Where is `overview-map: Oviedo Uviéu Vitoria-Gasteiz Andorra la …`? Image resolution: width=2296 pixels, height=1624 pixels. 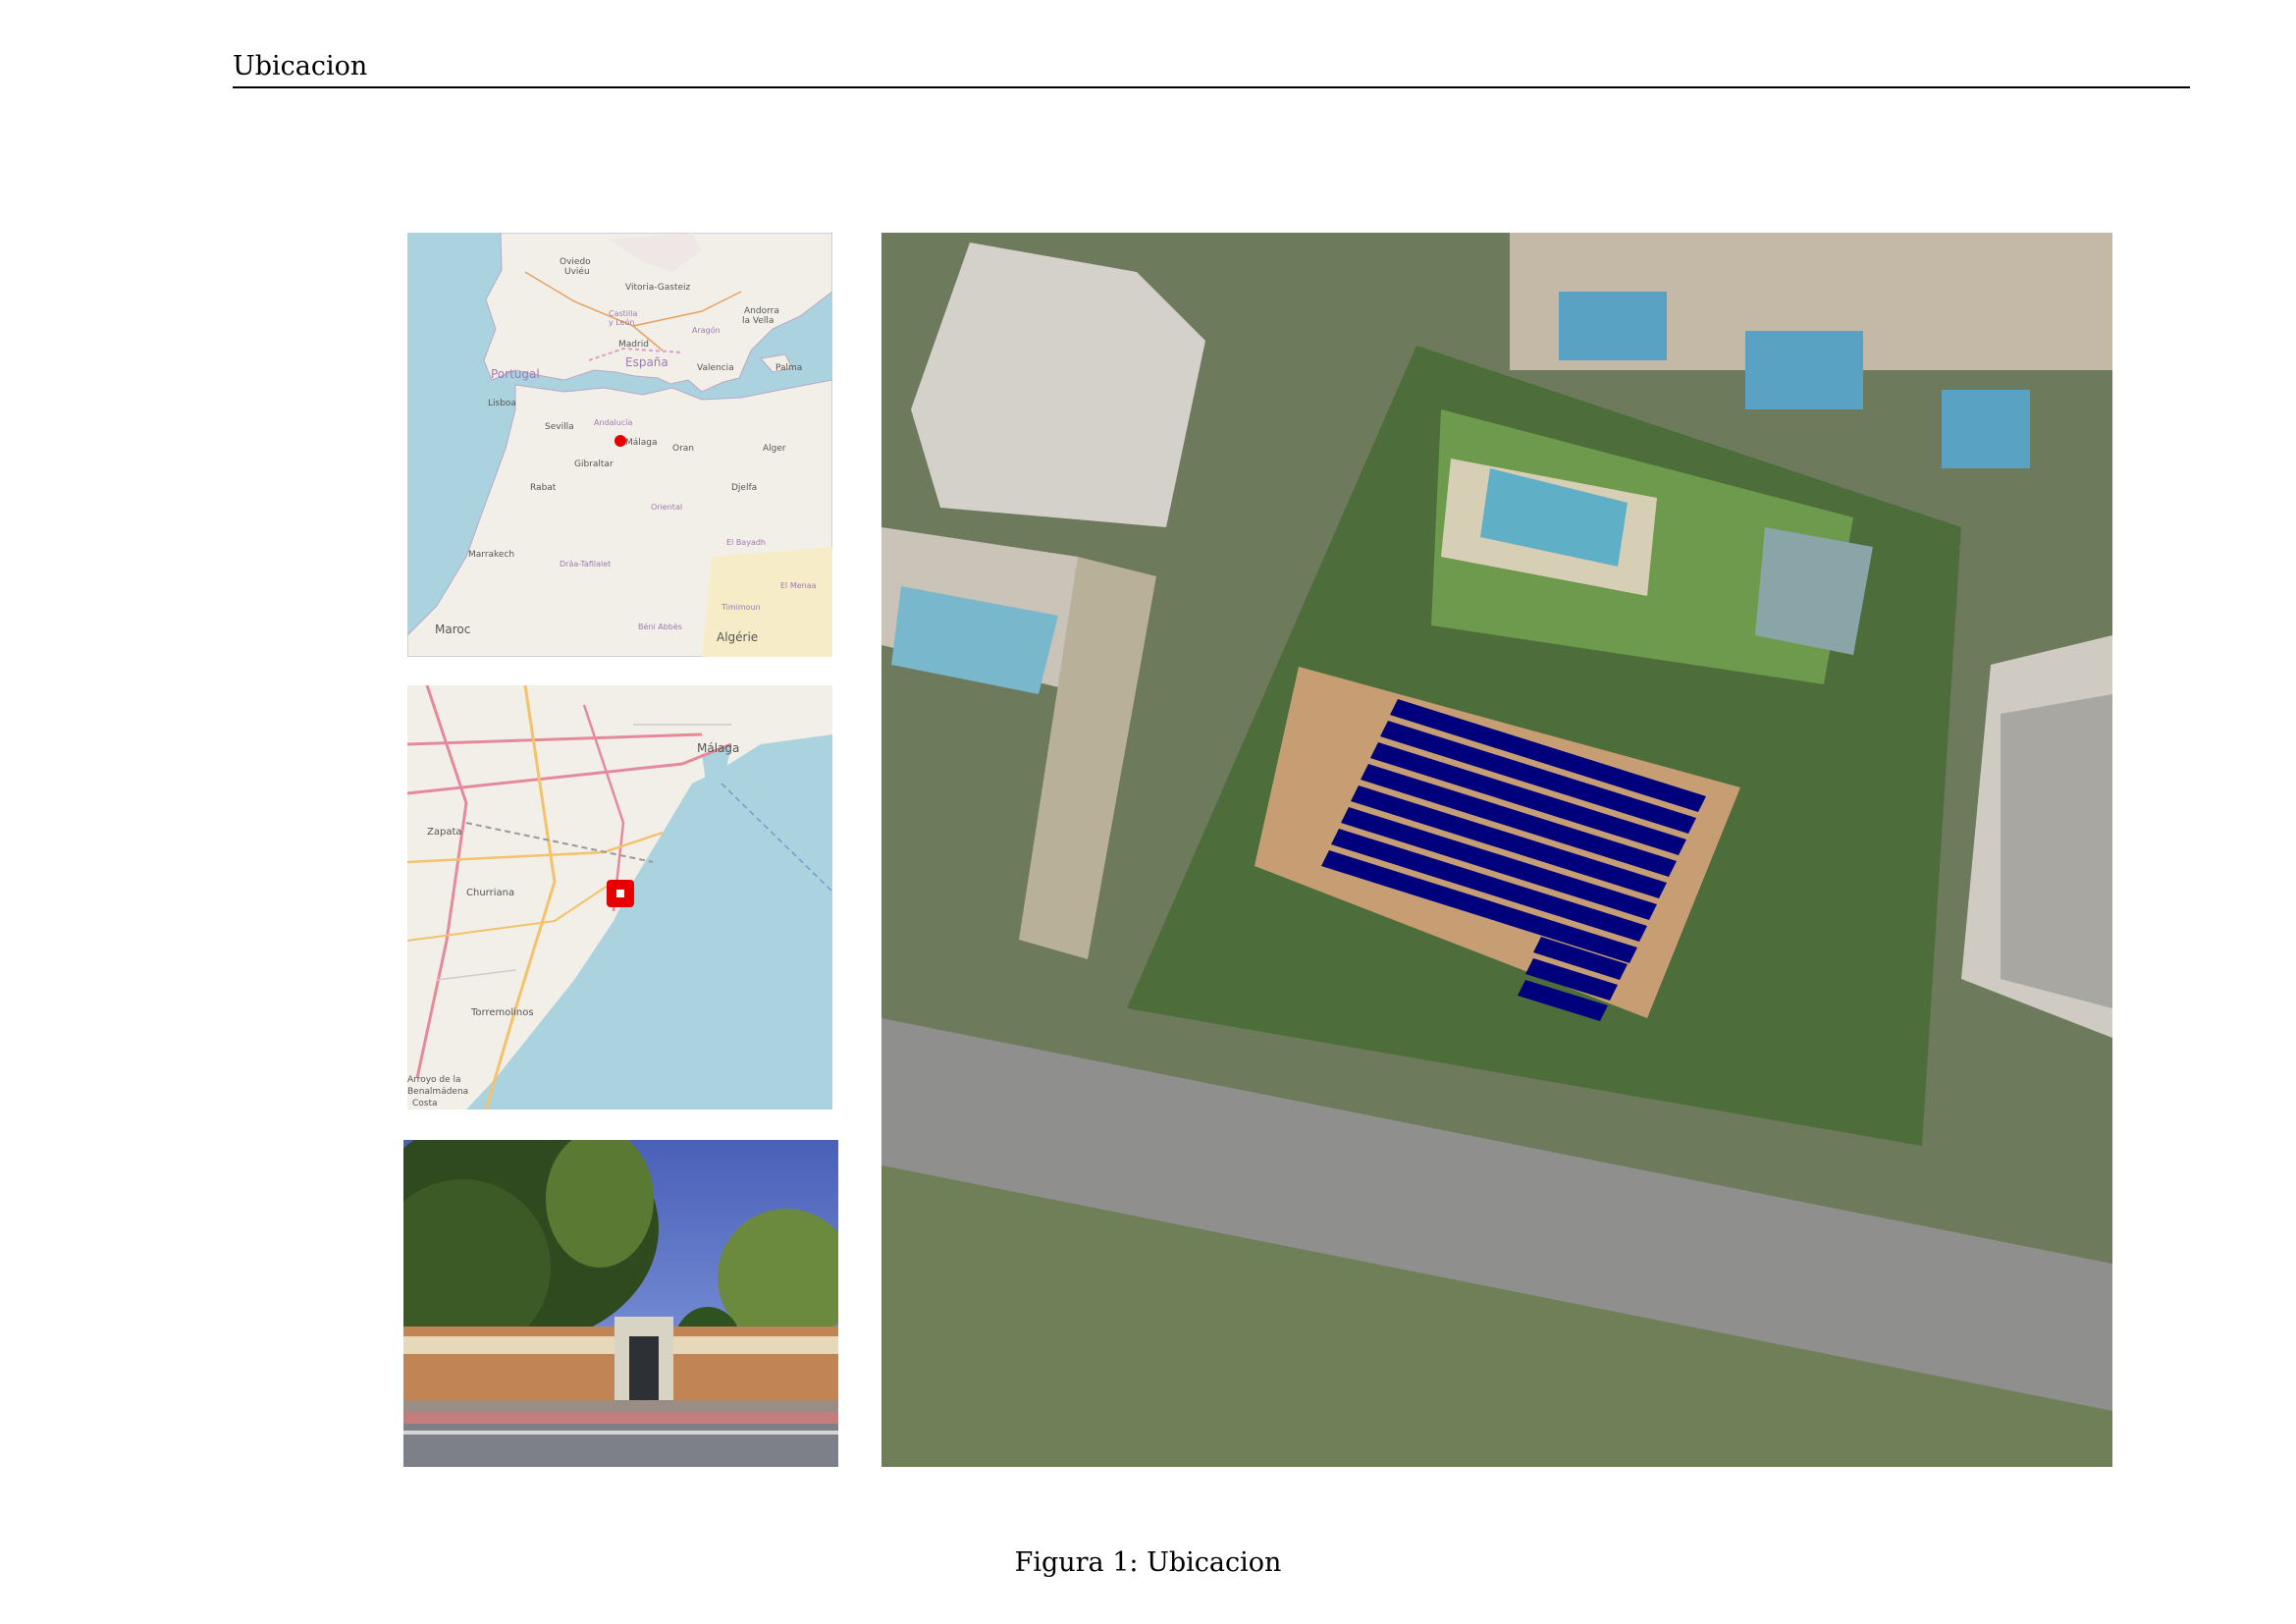 overview-map: Oviedo Uviéu Vitoria-Gasteiz Andorra la … is located at coordinates (619, 445).